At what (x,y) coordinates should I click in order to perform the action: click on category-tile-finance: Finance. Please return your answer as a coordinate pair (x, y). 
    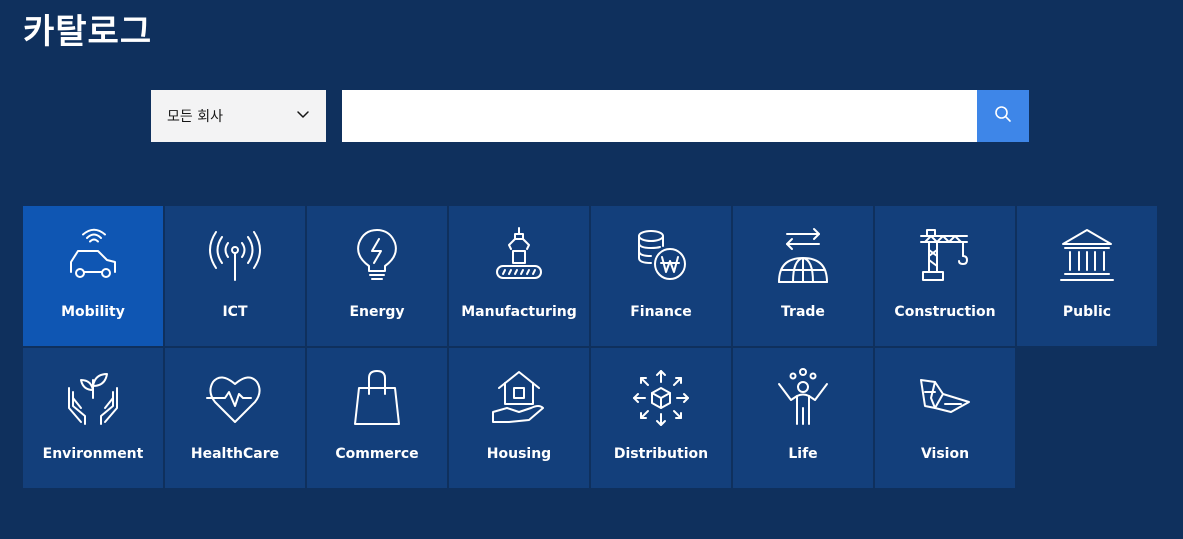
    Looking at the image, I should click on (661, 276).